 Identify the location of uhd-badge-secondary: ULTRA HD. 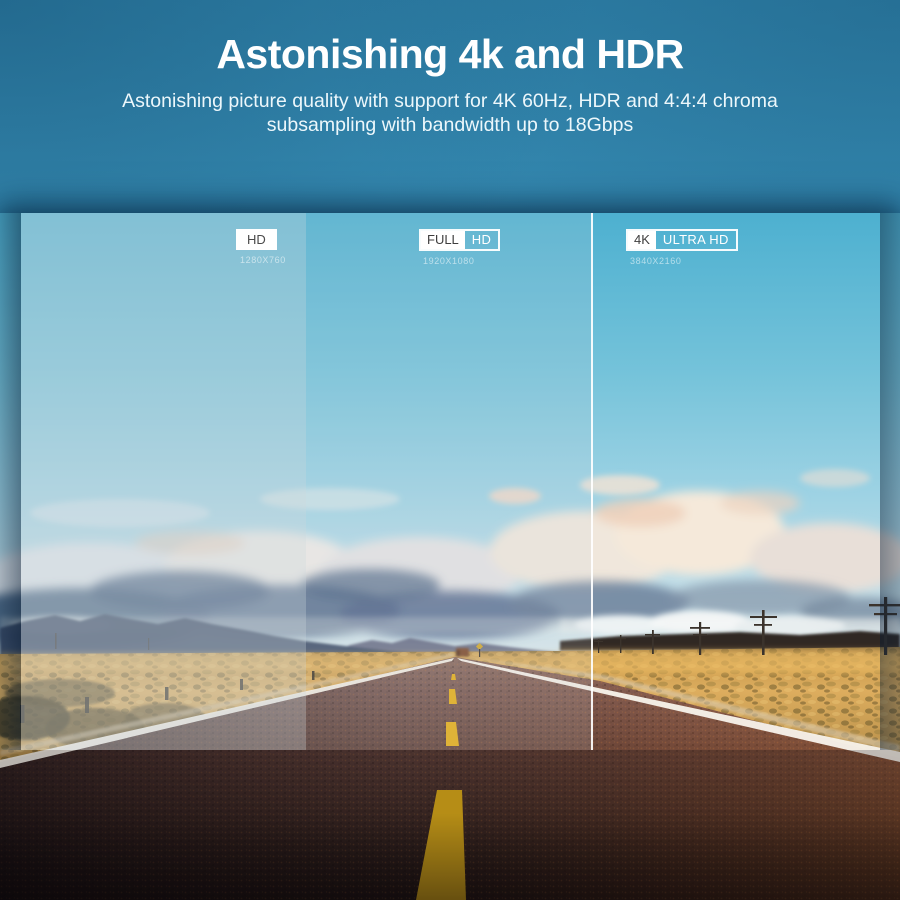
(695, 239).